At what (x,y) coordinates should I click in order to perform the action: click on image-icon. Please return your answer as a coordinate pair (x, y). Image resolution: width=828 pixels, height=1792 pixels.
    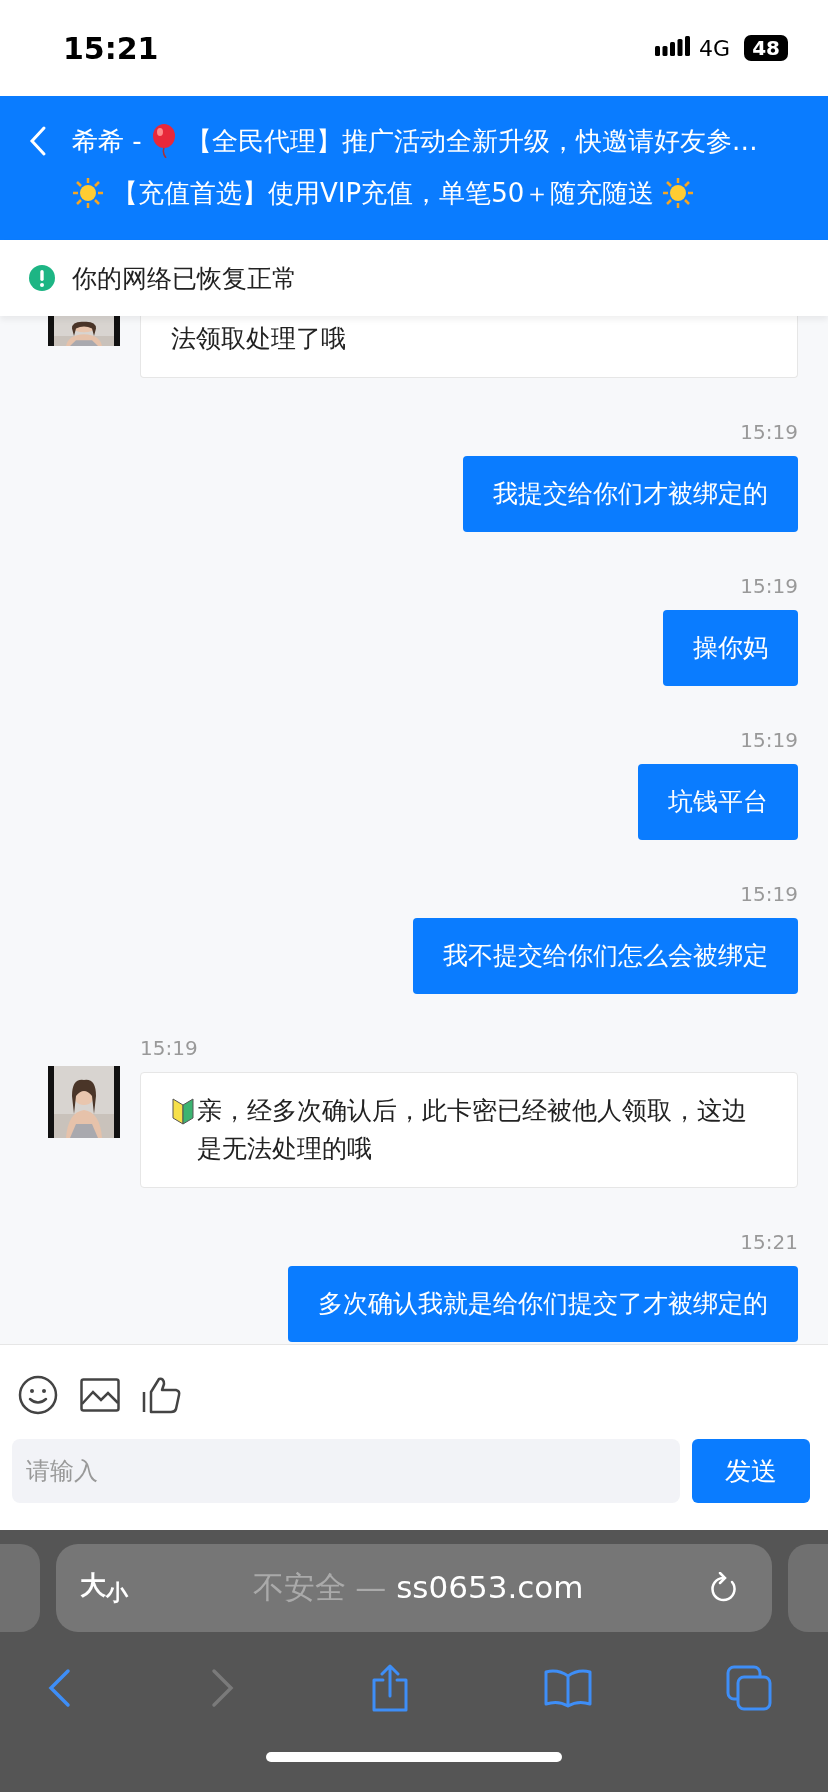
    Looking at the image, I should click on (100, 1395).